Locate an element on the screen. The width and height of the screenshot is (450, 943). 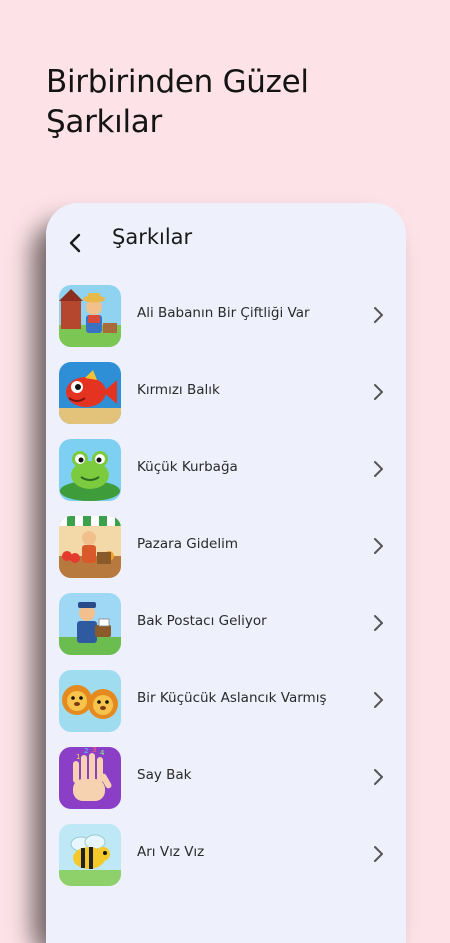
song-item-bak-postaci: Bak Postacı Geliyor is located at coordinates (226, 627).